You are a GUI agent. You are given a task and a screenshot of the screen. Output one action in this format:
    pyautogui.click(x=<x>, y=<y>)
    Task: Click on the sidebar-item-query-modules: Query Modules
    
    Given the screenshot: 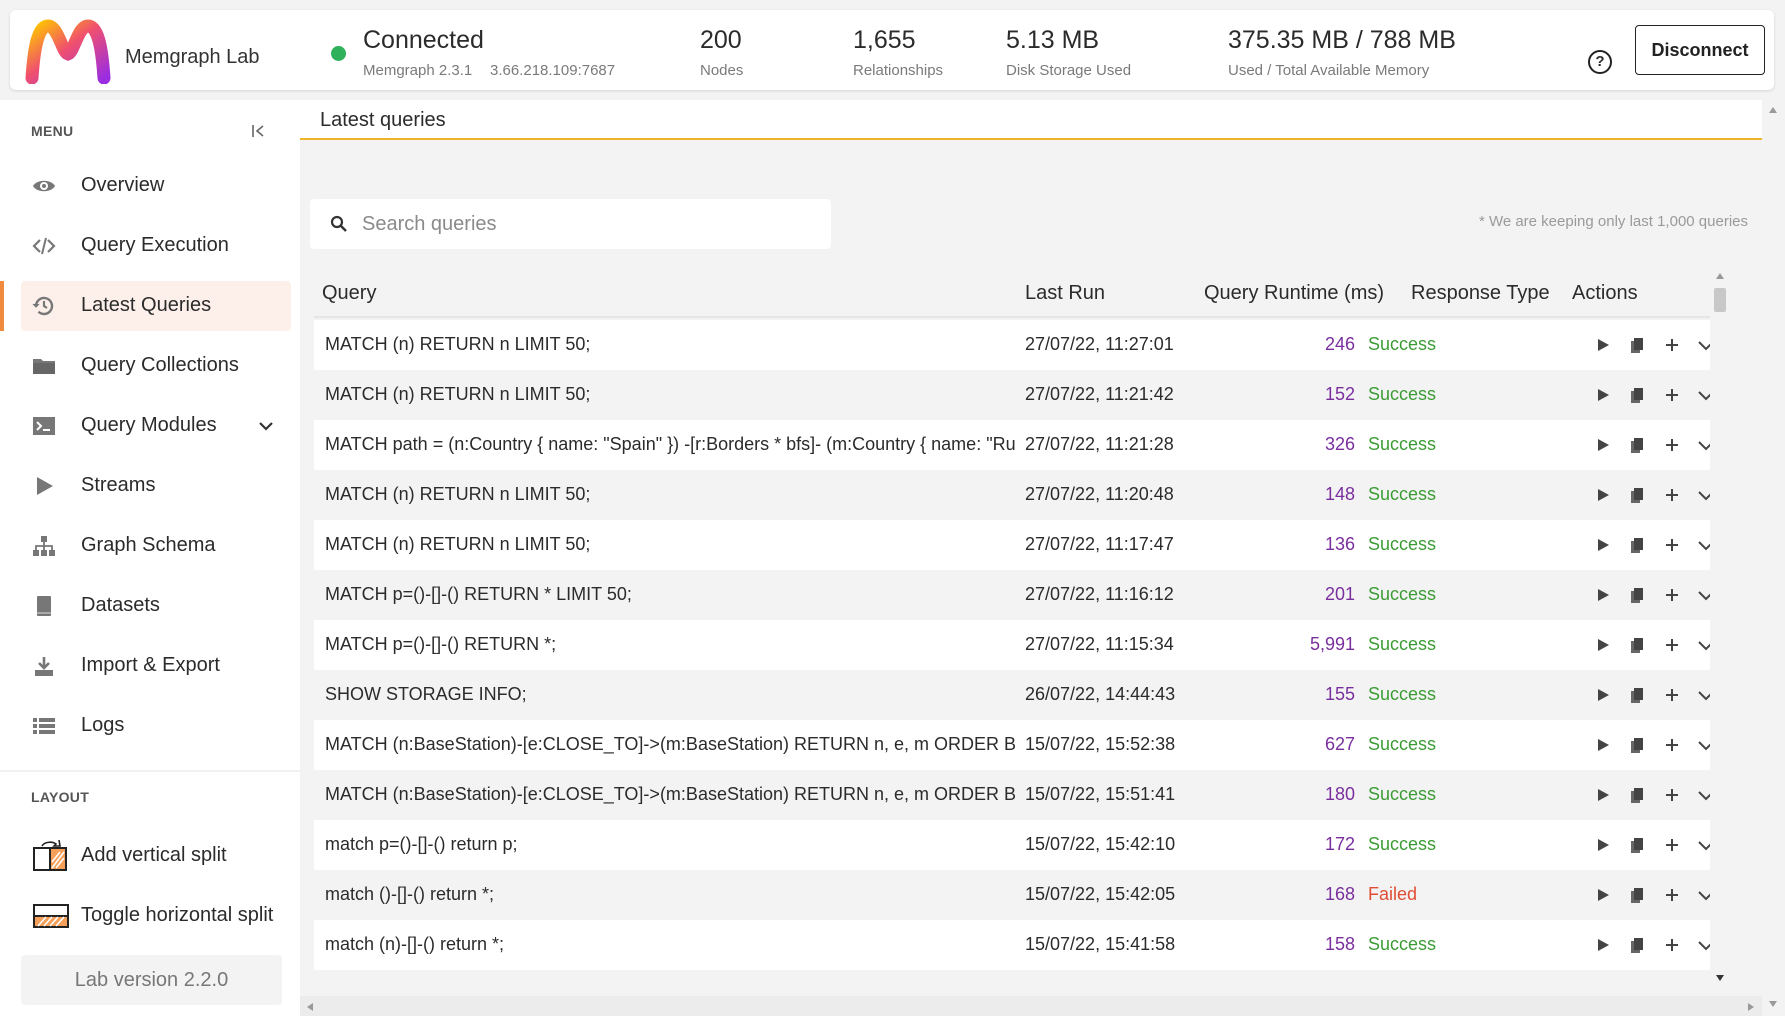 What is the action you would take?
    pyautogui.click(x=156, y=426)
    